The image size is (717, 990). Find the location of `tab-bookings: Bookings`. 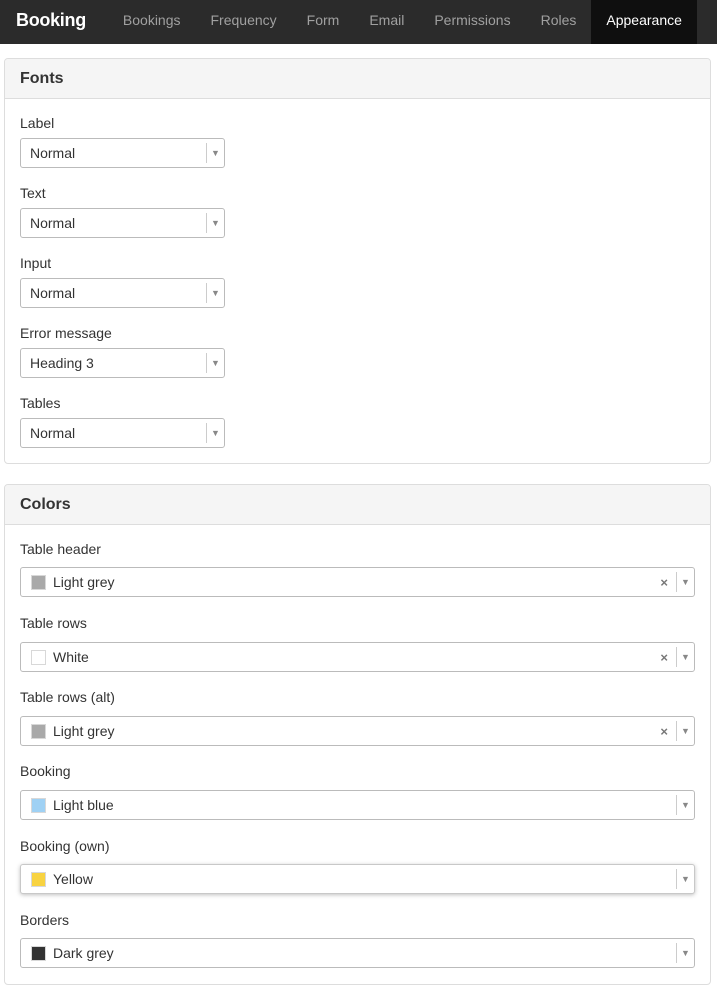

tab-bookings: Bookings is located at coordinates (152, 22).